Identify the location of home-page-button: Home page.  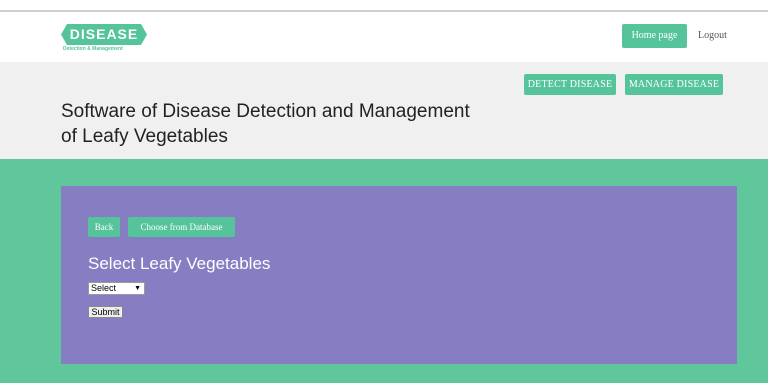
(654, 36).